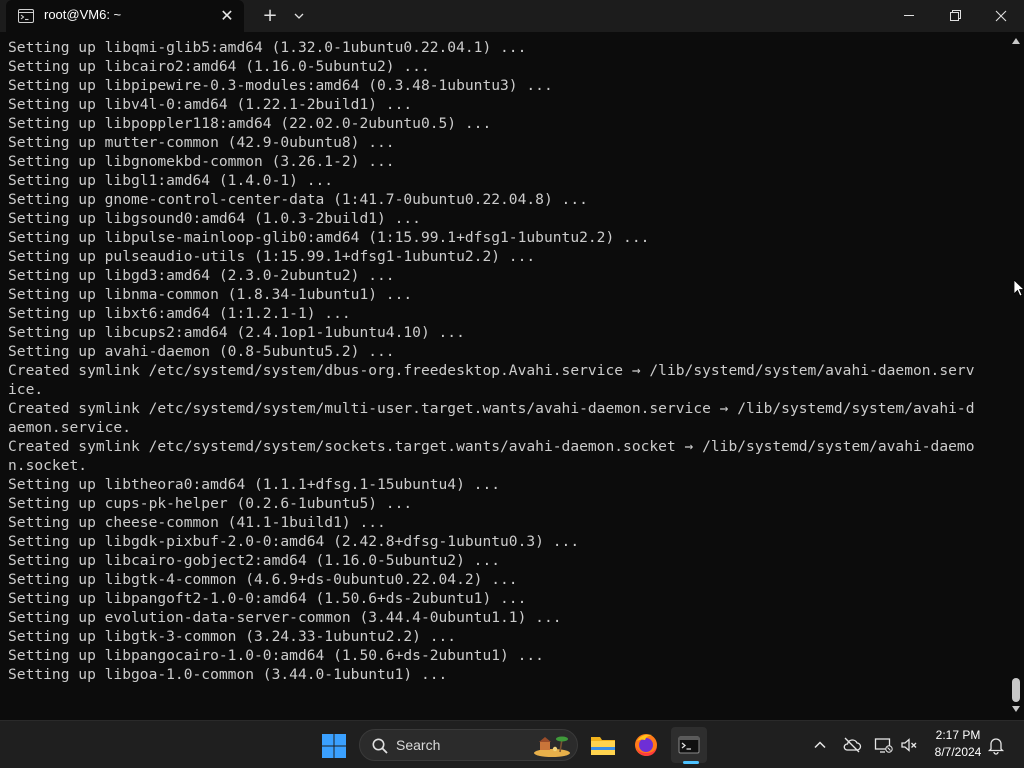 This screenshot has height=768, width=1024. What do you see at coordinates (1001, 16) in the screenshot?
I see `close-window-button` at bounding box center [1001, 16].